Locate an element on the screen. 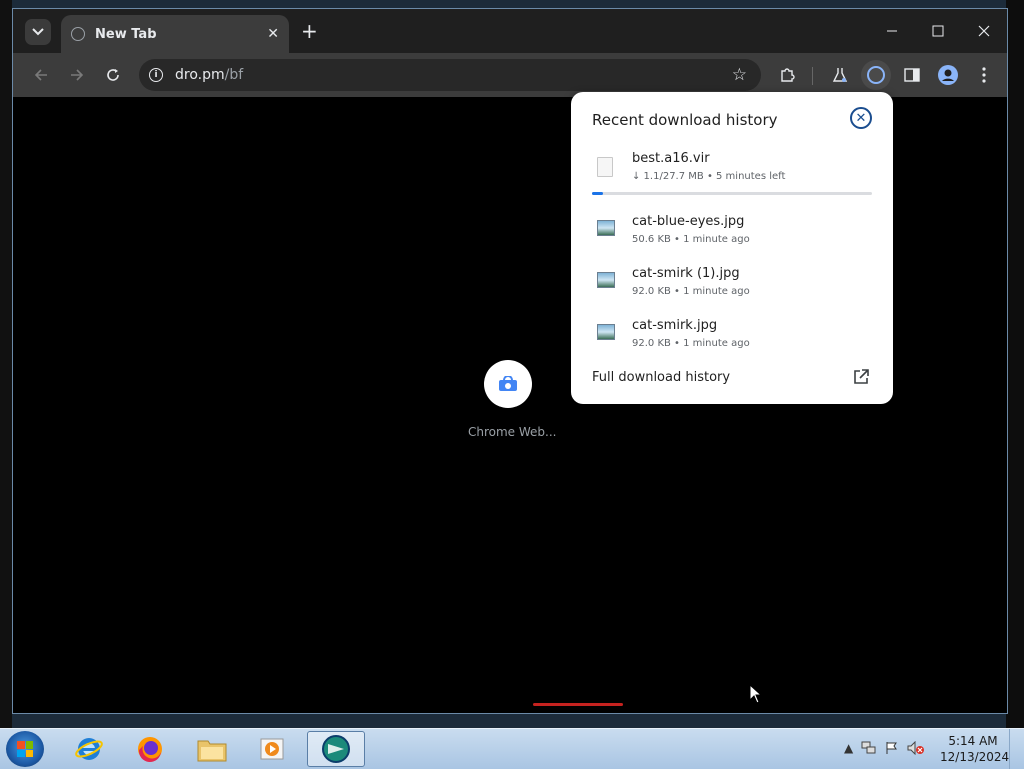  extensions-button is located at coordinates (787, 75).